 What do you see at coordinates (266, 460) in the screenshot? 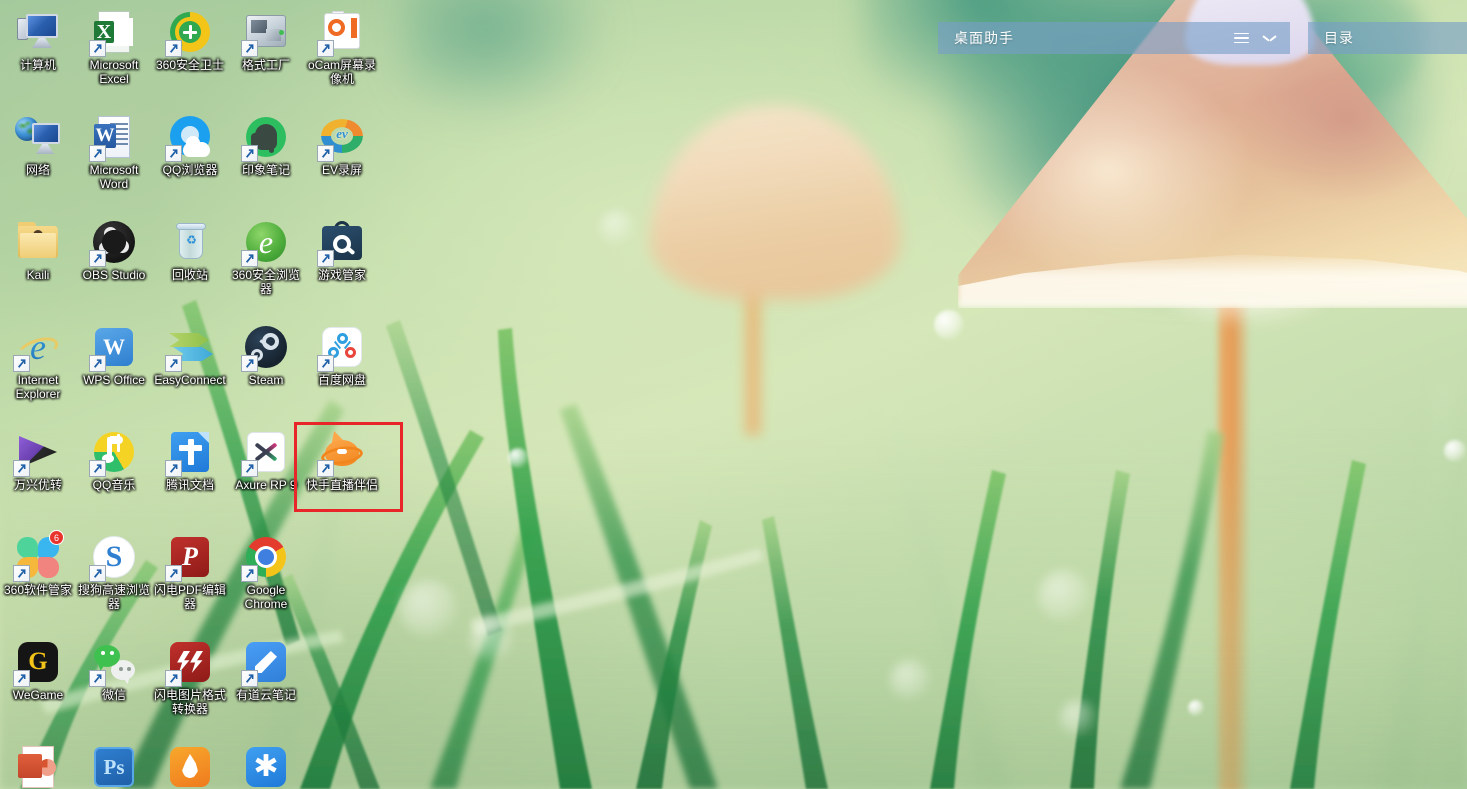
I see `desktop-icon-axure: Axure RP 9` at bounding box center [266, 460].